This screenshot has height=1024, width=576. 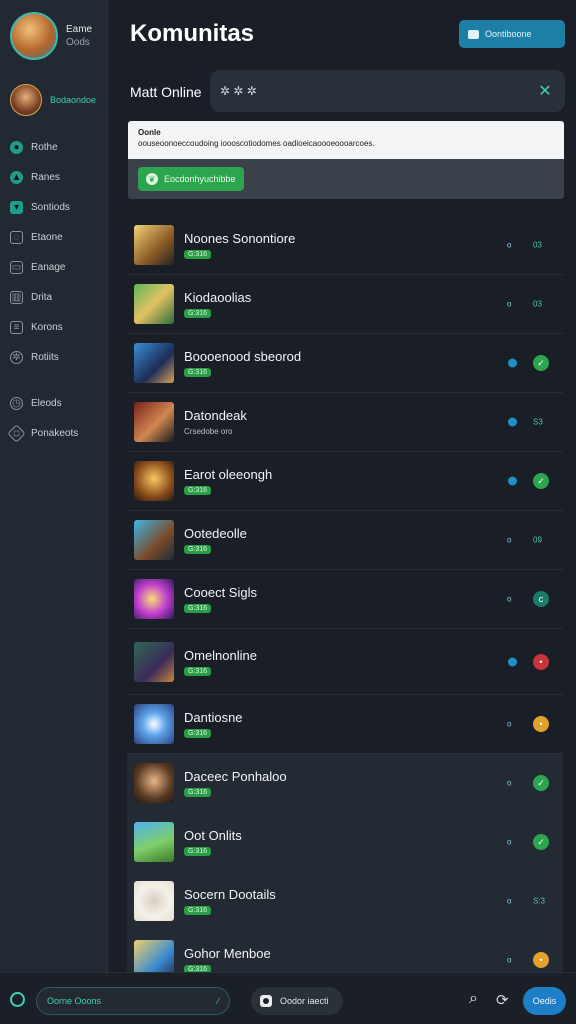 I want to click on list-item: Socern Dootails G:316 o S:3, so click(x=345, y=901).